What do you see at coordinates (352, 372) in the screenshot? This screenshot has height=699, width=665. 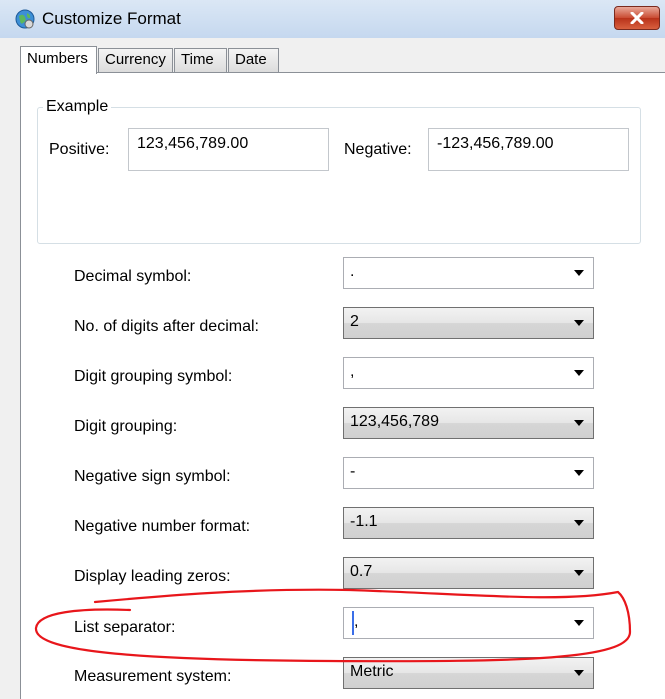 I see `digit-grouping-symbol-value: ,` at bounding box center [352, 372].